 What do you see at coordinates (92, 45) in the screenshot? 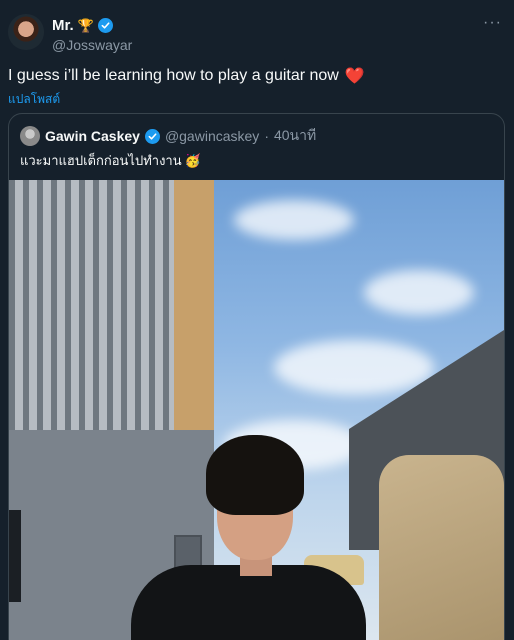
I see `author-handle: @Josswayar` at bounding box center [92, 45].